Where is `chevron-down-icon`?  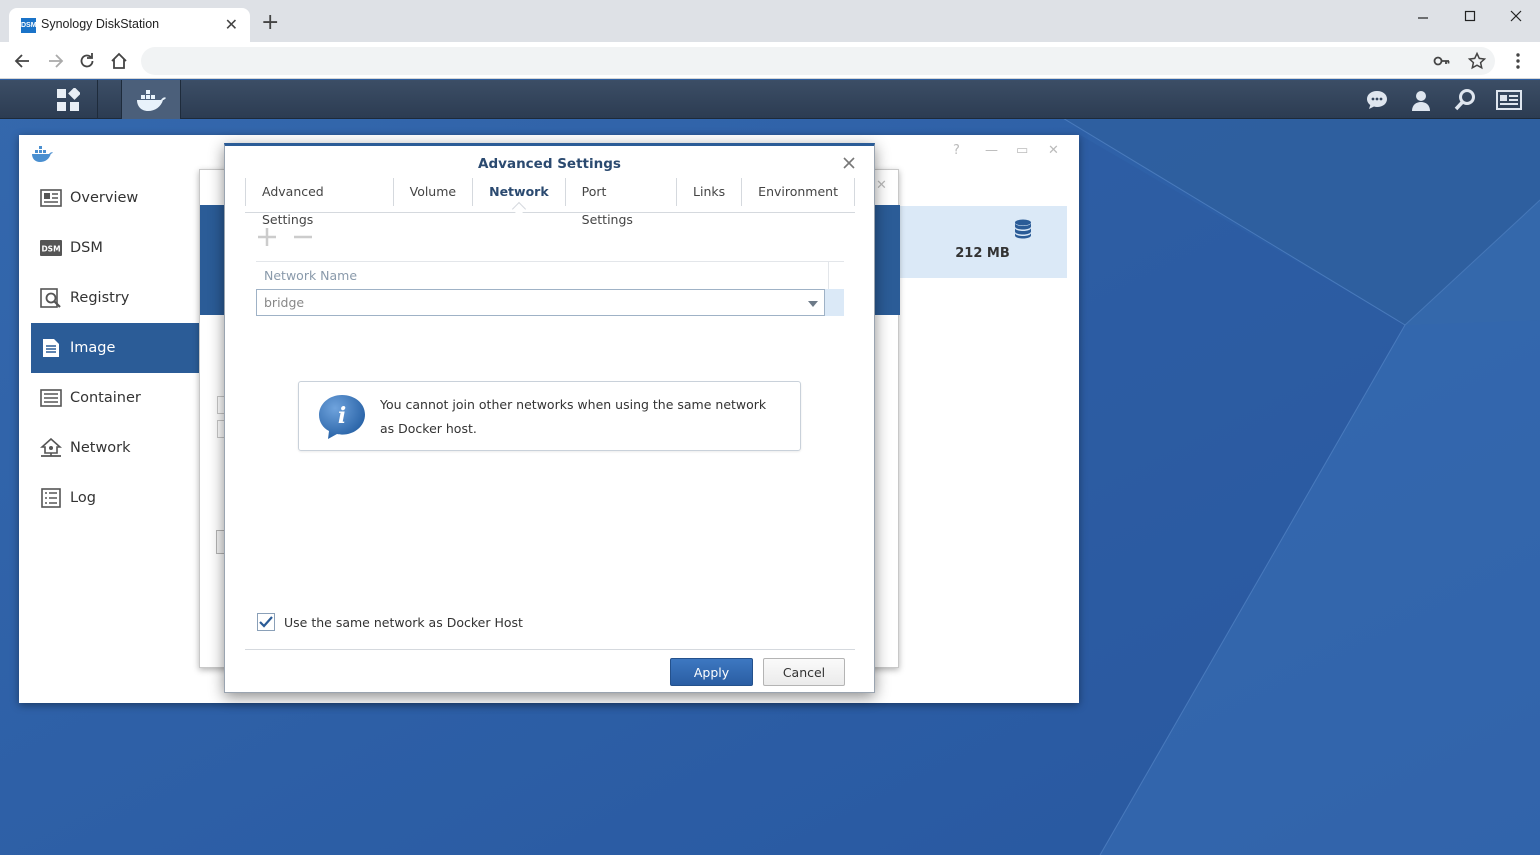
chevron-down-icon is located at coordinates (813, 304).